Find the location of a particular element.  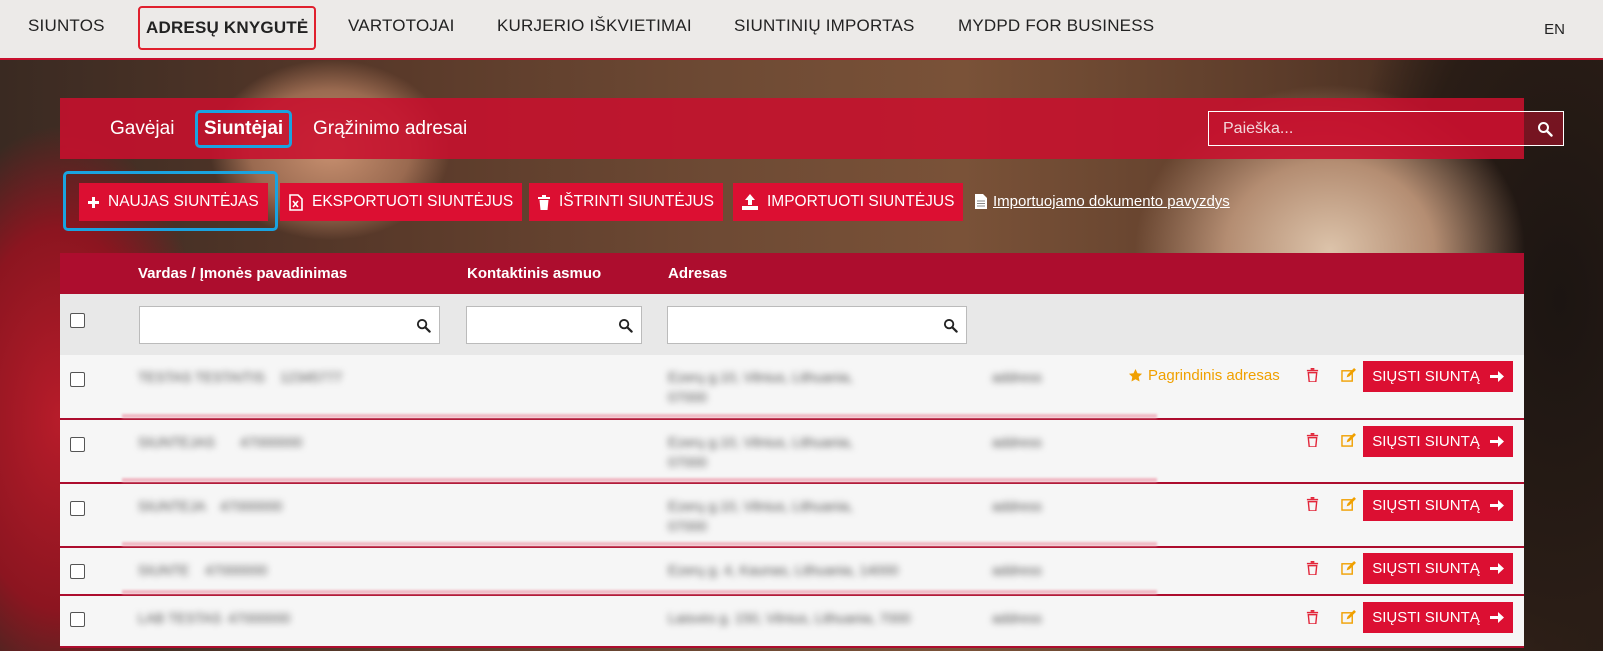

nav-siuntiniu-importas: SIUNTINIŲ IMPORTAS is located at coordinates (824, 26).